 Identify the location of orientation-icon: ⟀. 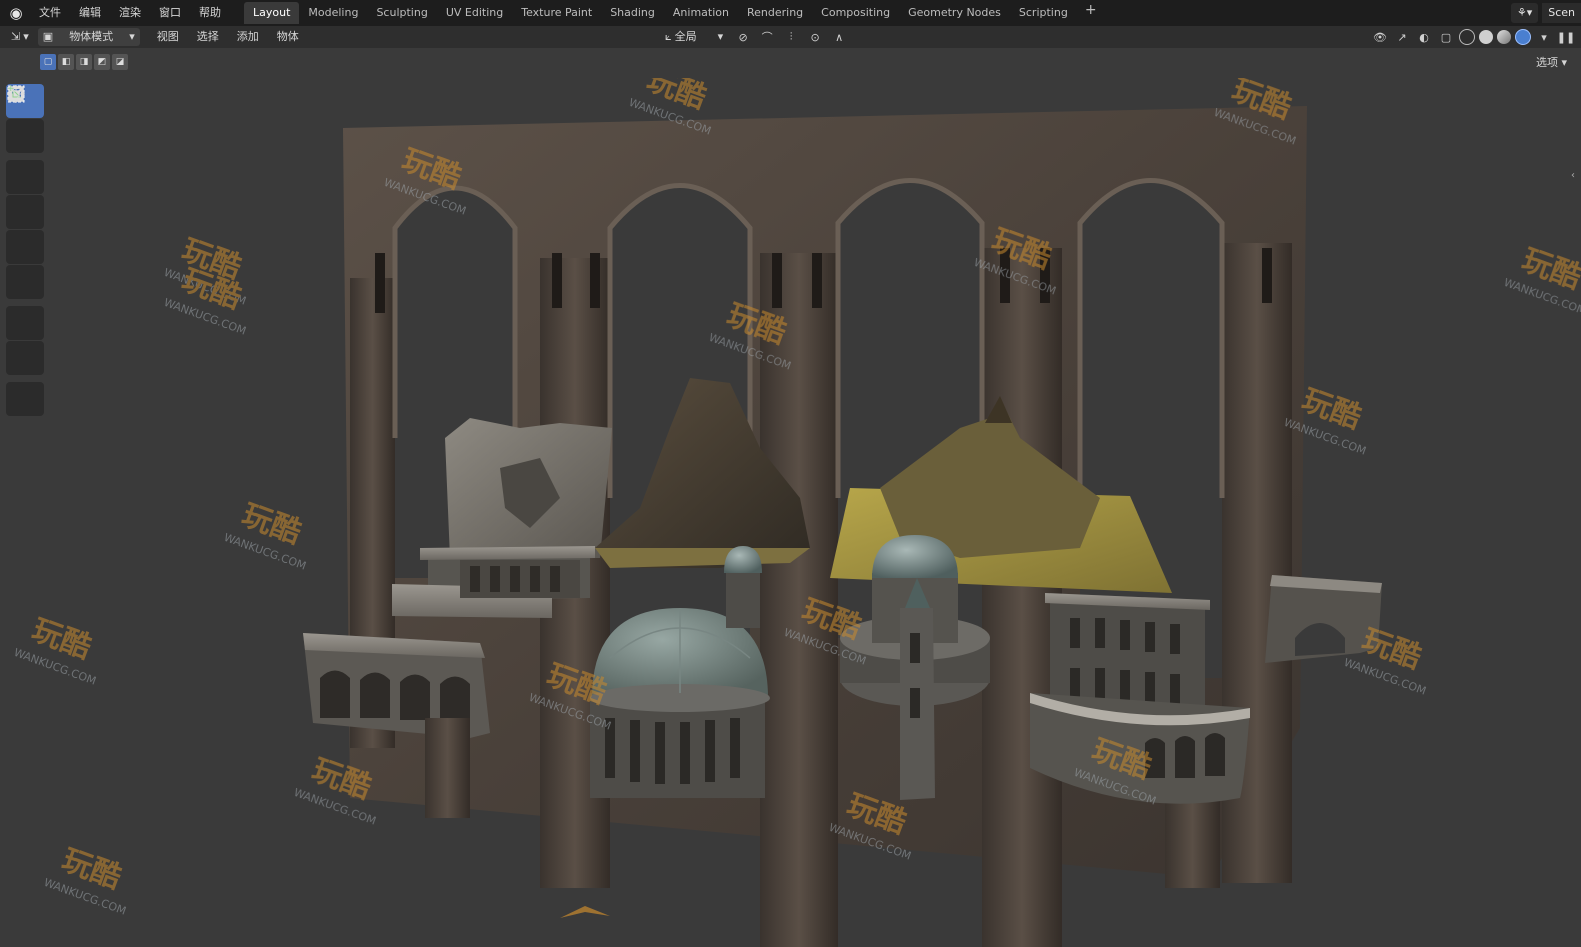
(668, 36).